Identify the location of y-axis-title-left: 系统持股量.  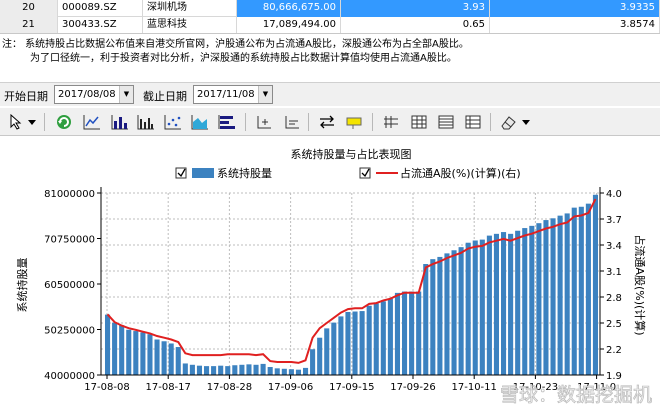
(22, 285).